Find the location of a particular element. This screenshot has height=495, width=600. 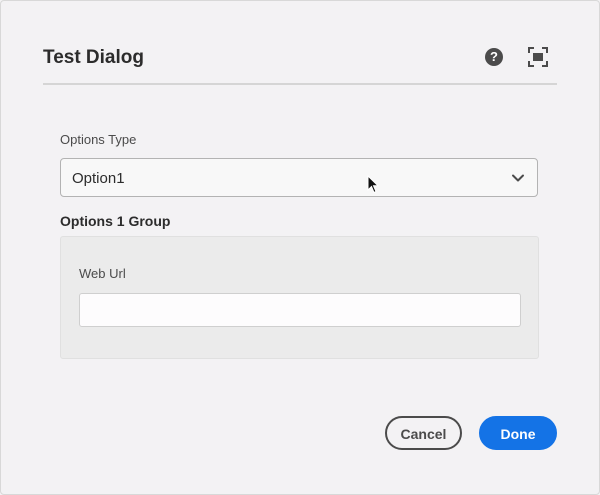

fullscreen-icon is located at coordinates (538, 57).